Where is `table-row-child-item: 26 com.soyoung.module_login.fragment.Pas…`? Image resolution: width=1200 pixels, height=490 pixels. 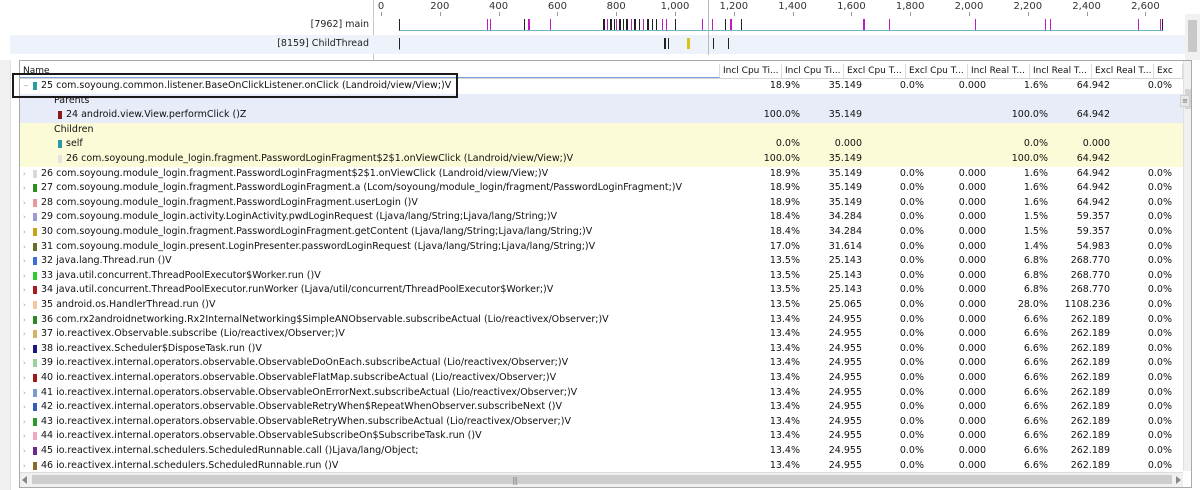
table-row-child-item: 26 com.soyoung.module_login.fragment.Pas… is located at coordinates (601, 159).